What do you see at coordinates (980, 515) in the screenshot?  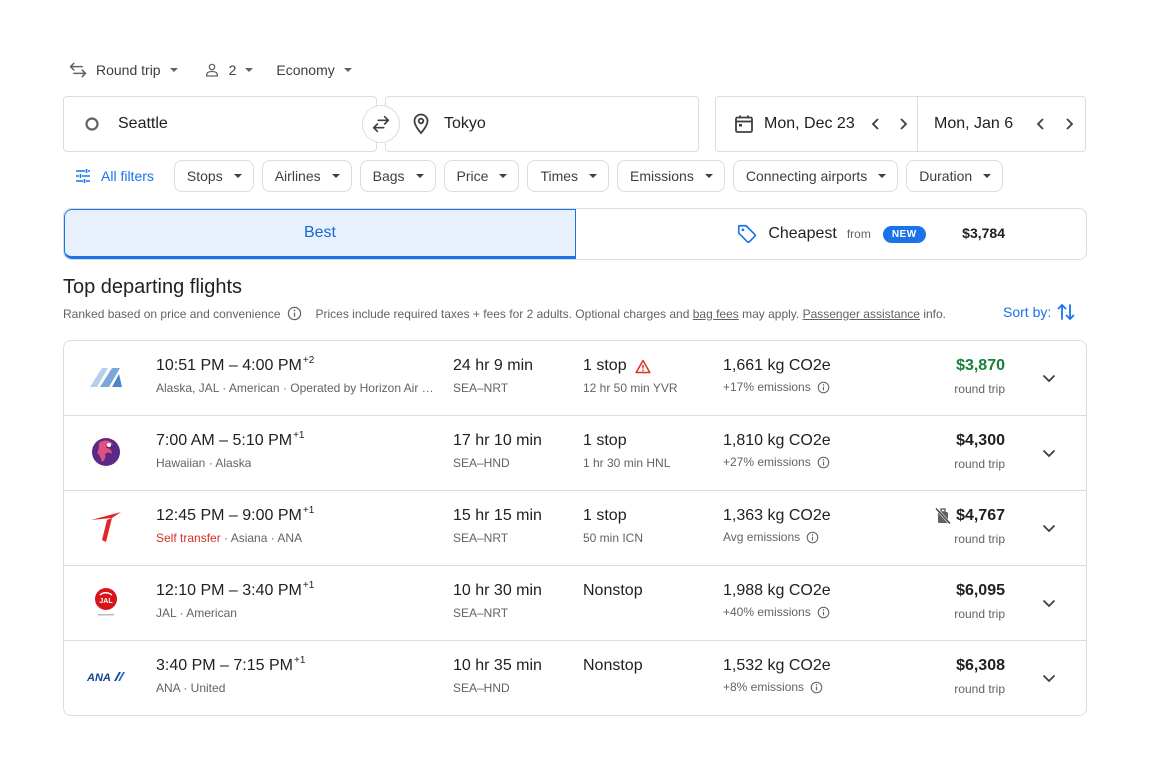 I see `price-value: $4,767` at bounding box center [980, 515].